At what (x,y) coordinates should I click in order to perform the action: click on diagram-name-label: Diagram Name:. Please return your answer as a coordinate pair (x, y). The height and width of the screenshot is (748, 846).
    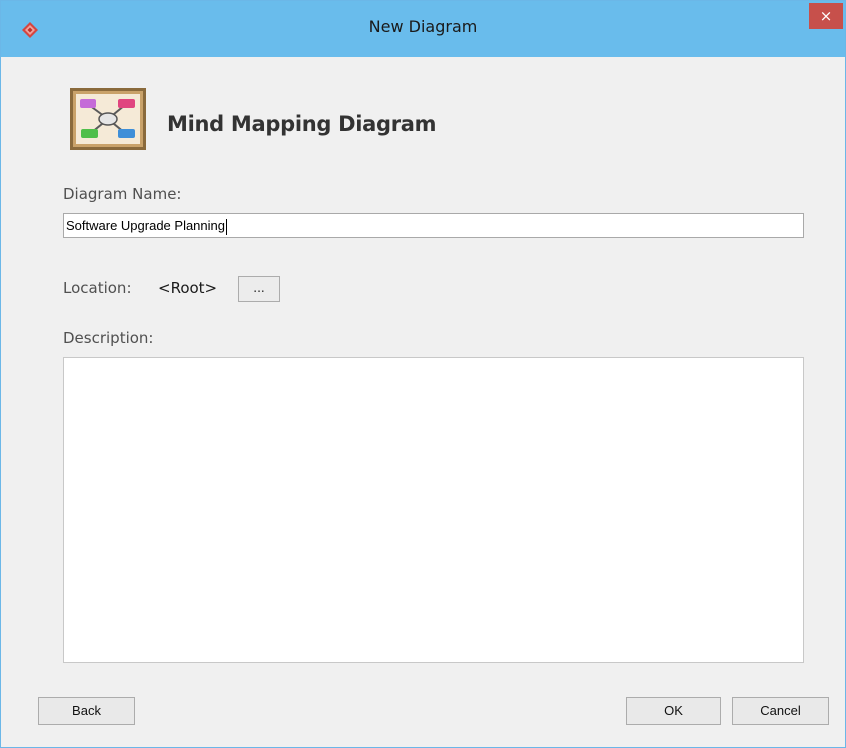
    Looking at the image, I should click on (122, 194).